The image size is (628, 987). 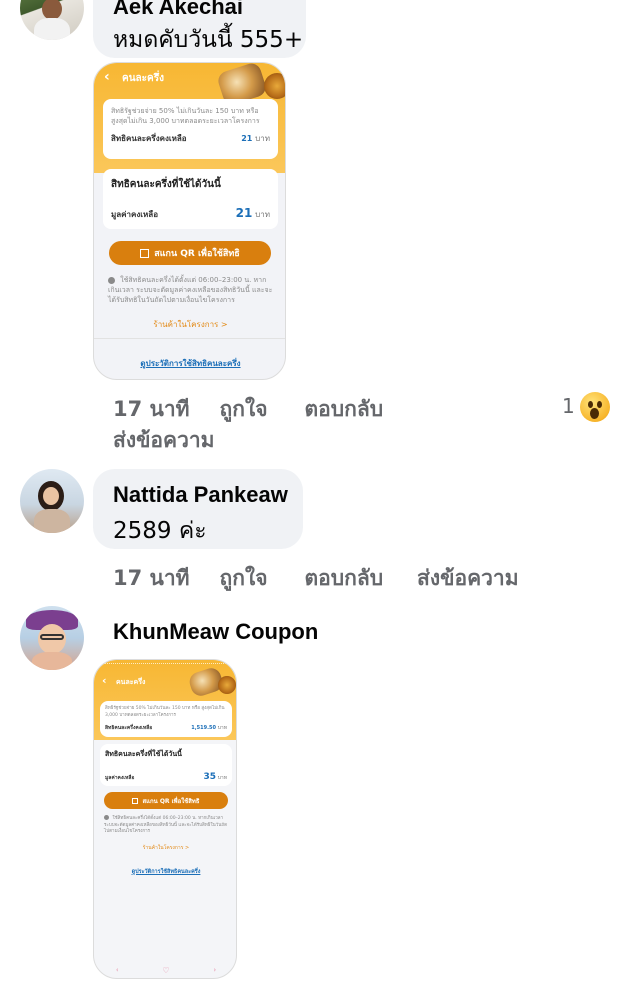 I want to click on nav-home-icon: ♡, so click(x=165, y=970).